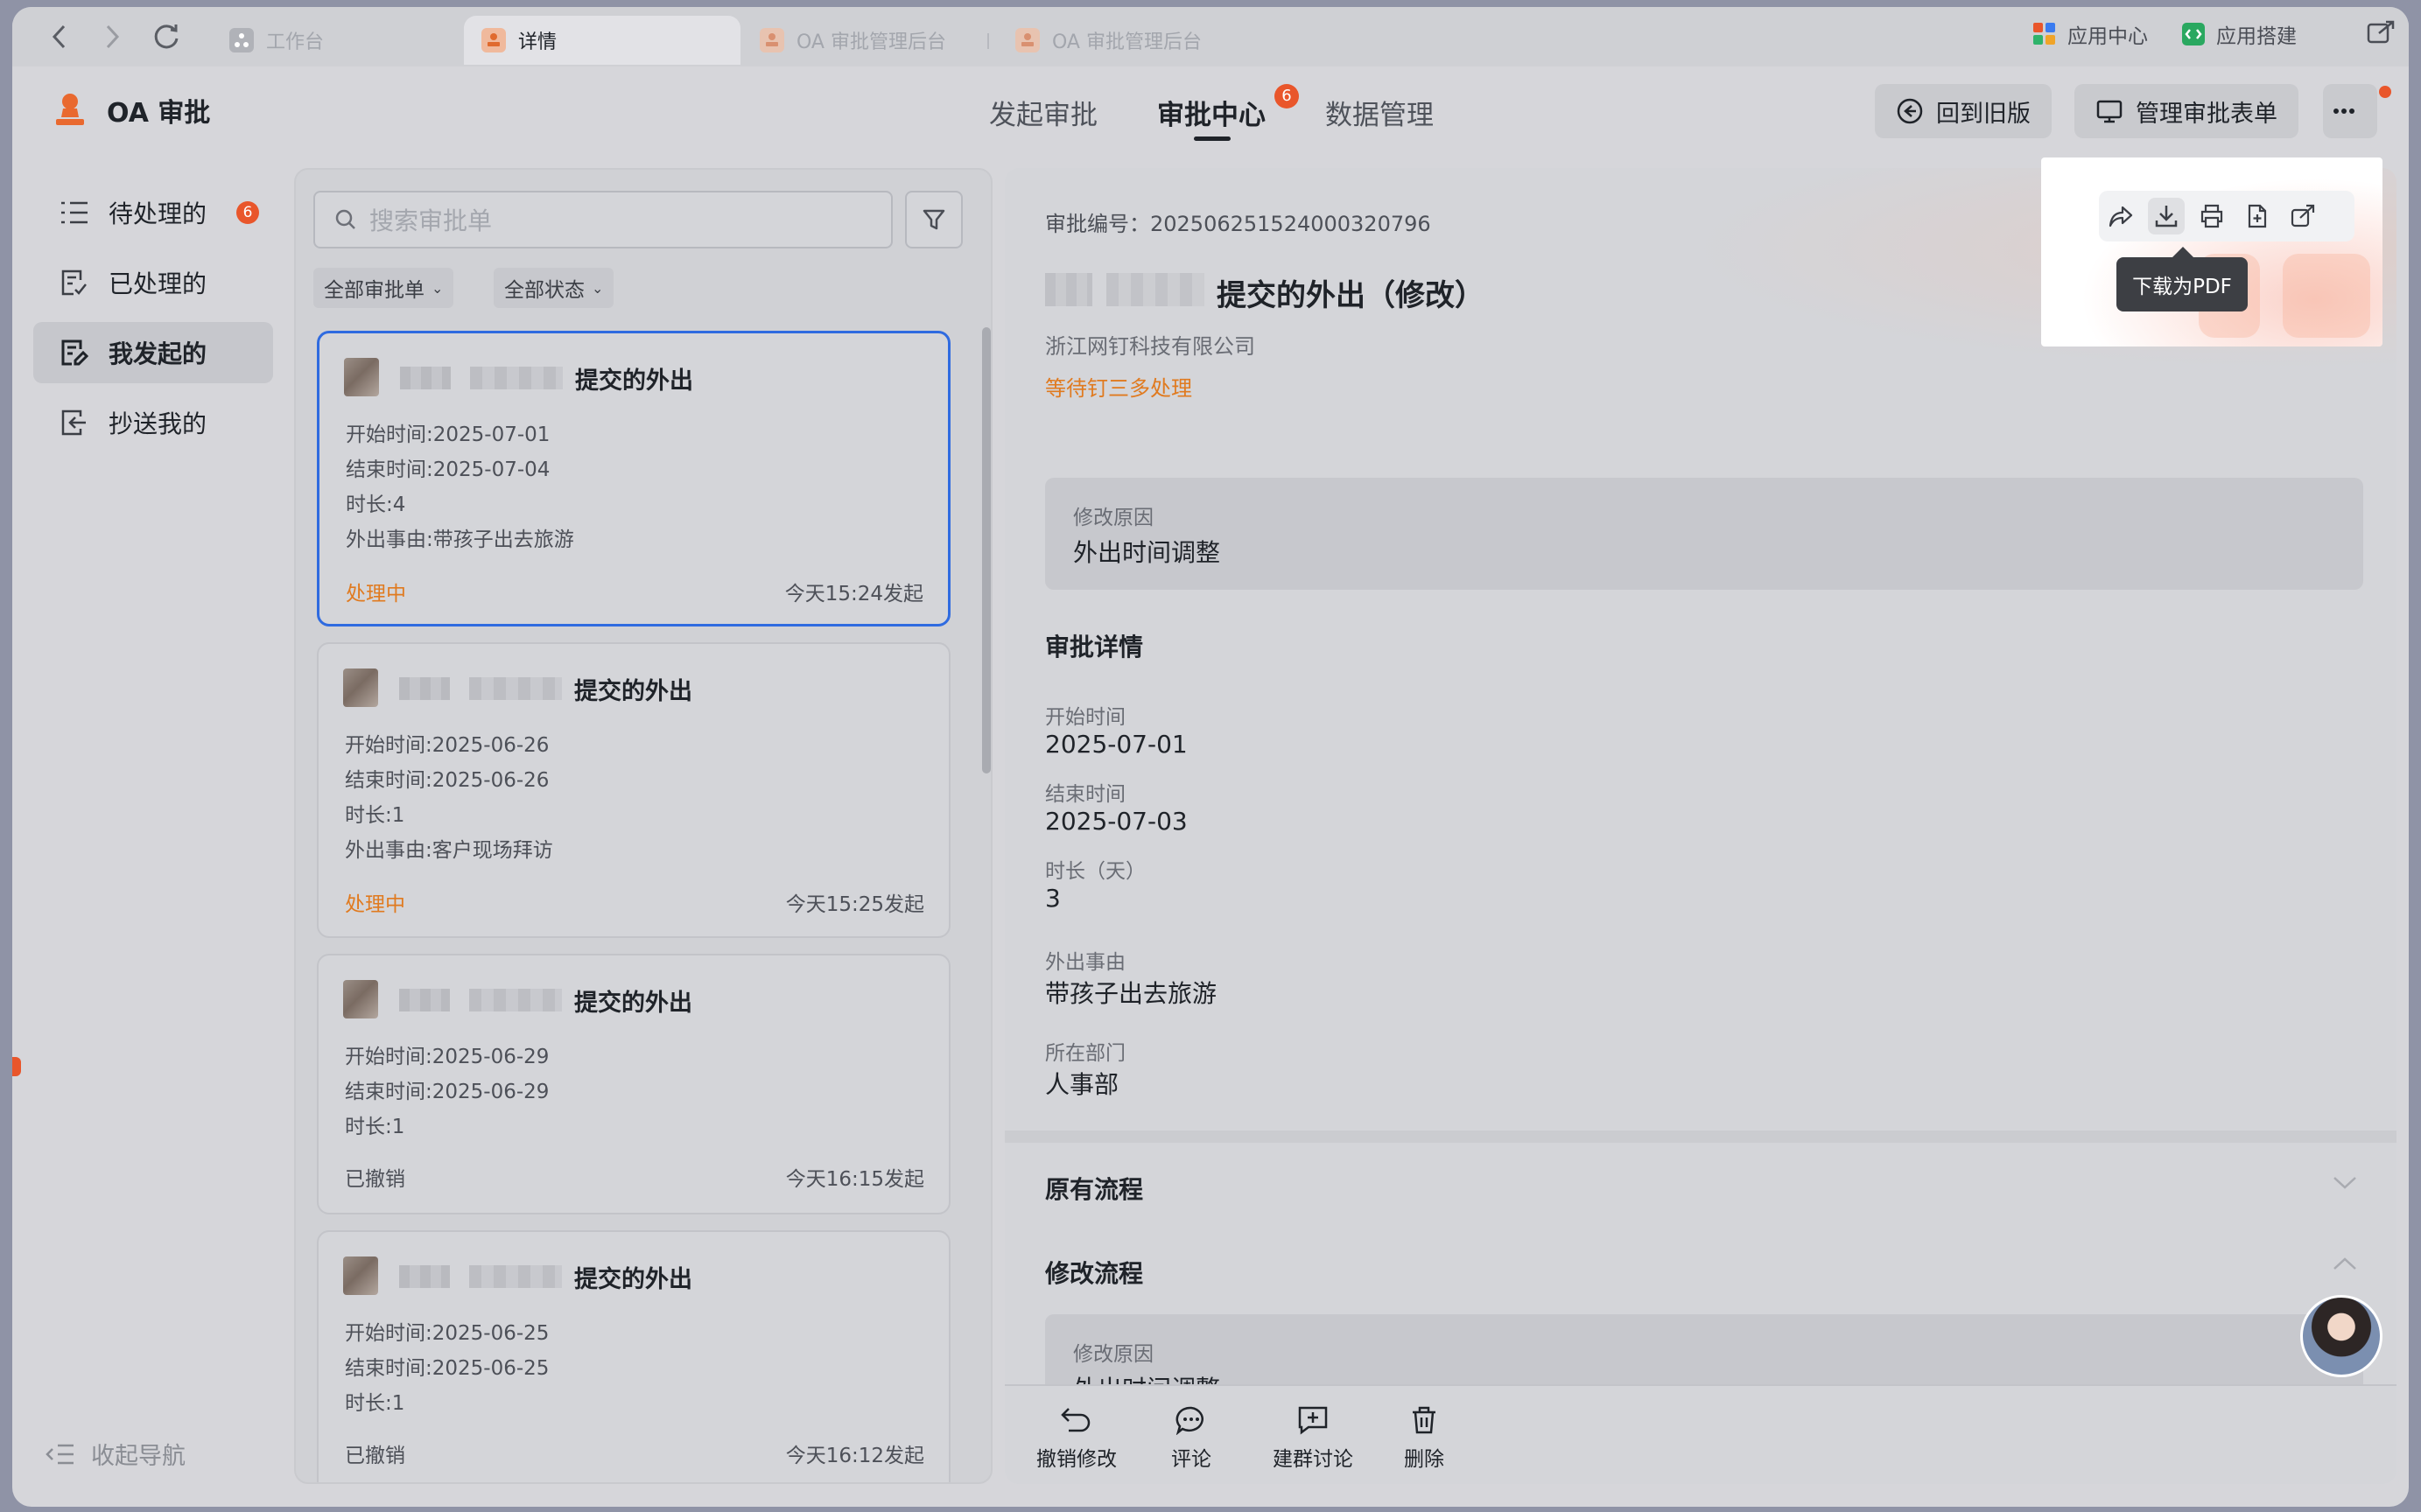  What do you see at coordinates (448, 1057) in the screenshot?
I see `card-start-time: 开始时间:2025-06-29` at bounding box center [448, 1057].